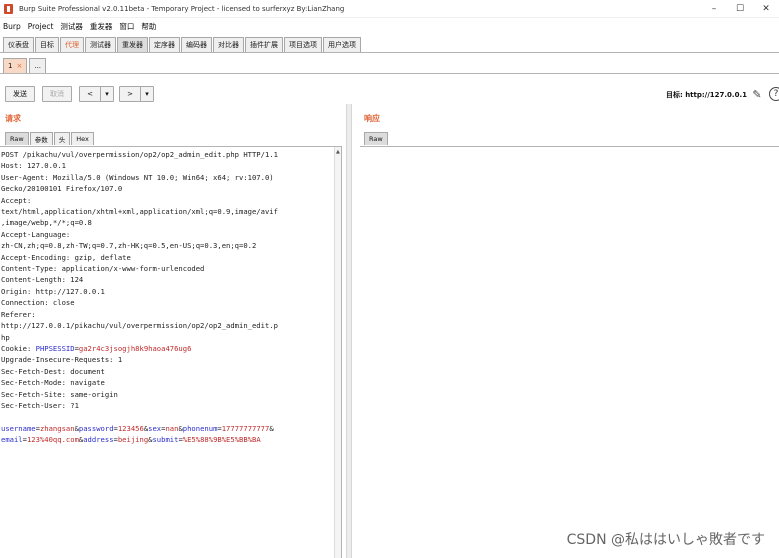 The height and width of the screenshot is (558, 779). What do you see at coordinates (53, 371) in the screenshot?
I see `request-line: Sec-Fetch-Dest: document` at bounding box center [53, 371].